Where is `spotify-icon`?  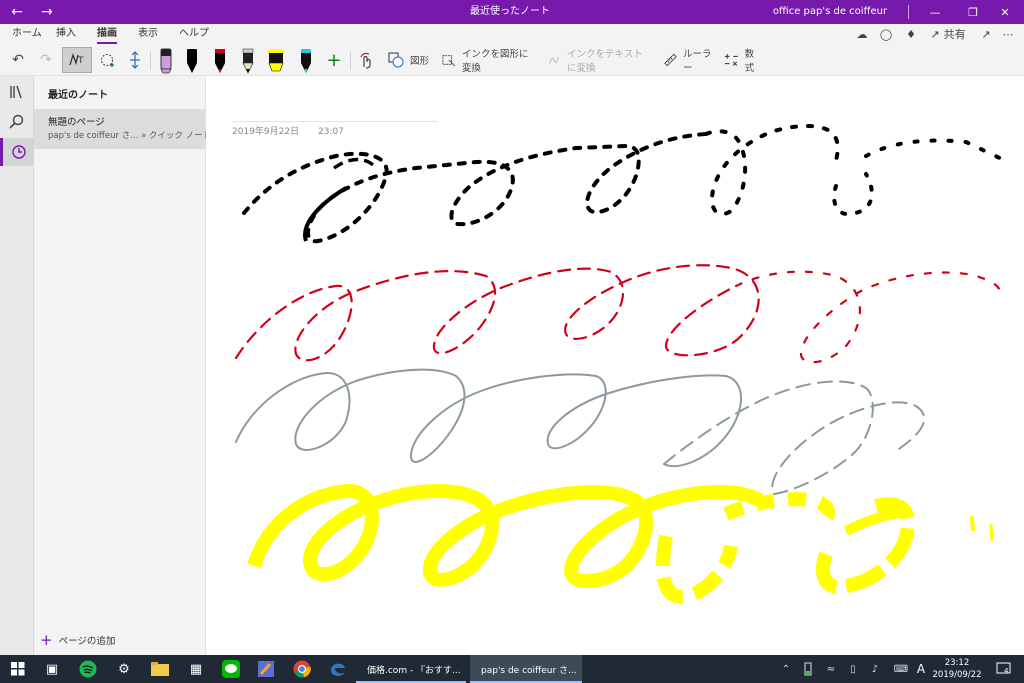
spotify-icon is located at coordinates (88, 669).